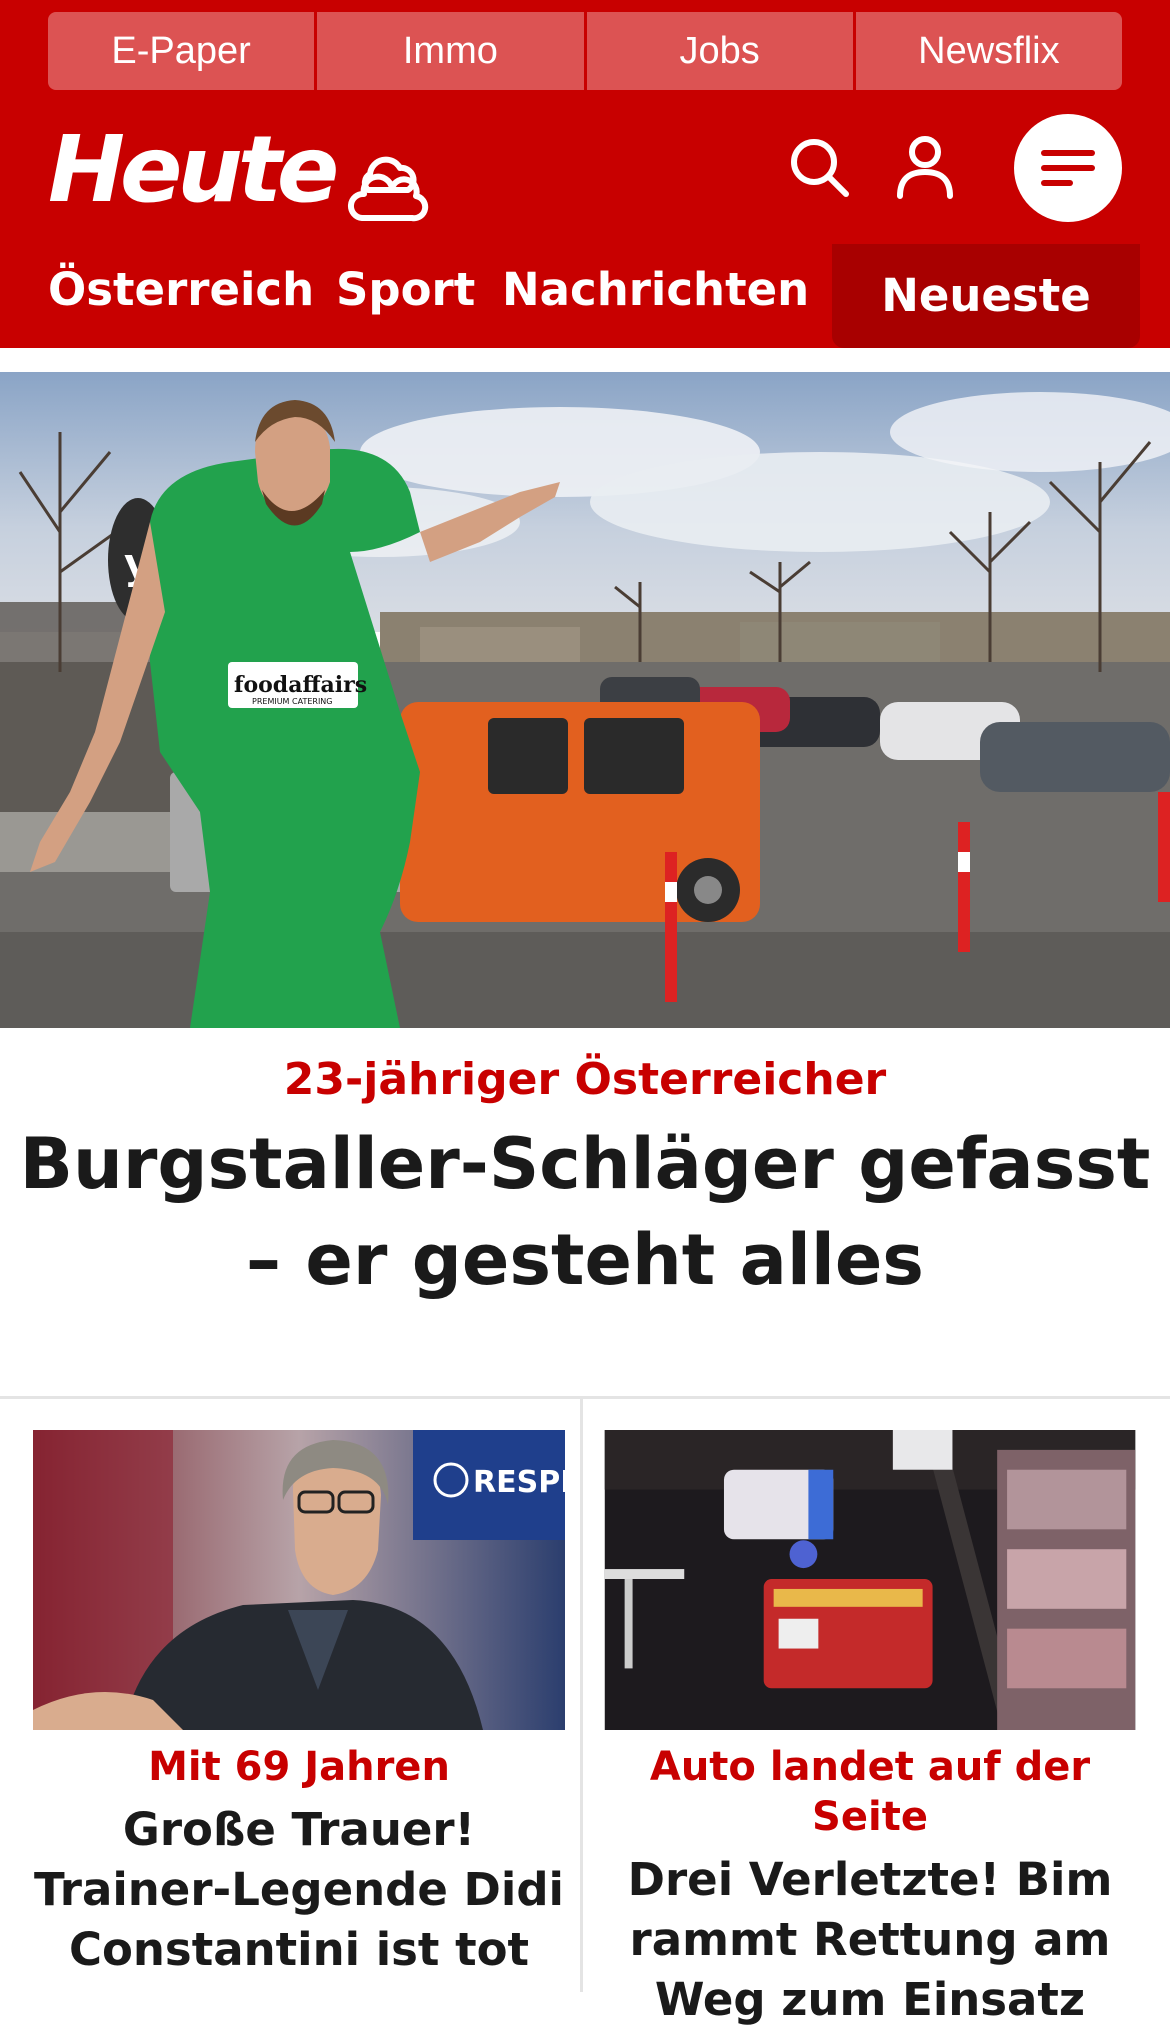 The height and width of the screenshot is (2030, 1170). Describe the element at coordinates (925, 167) in the screenshot. I see `user-icon` at that location.